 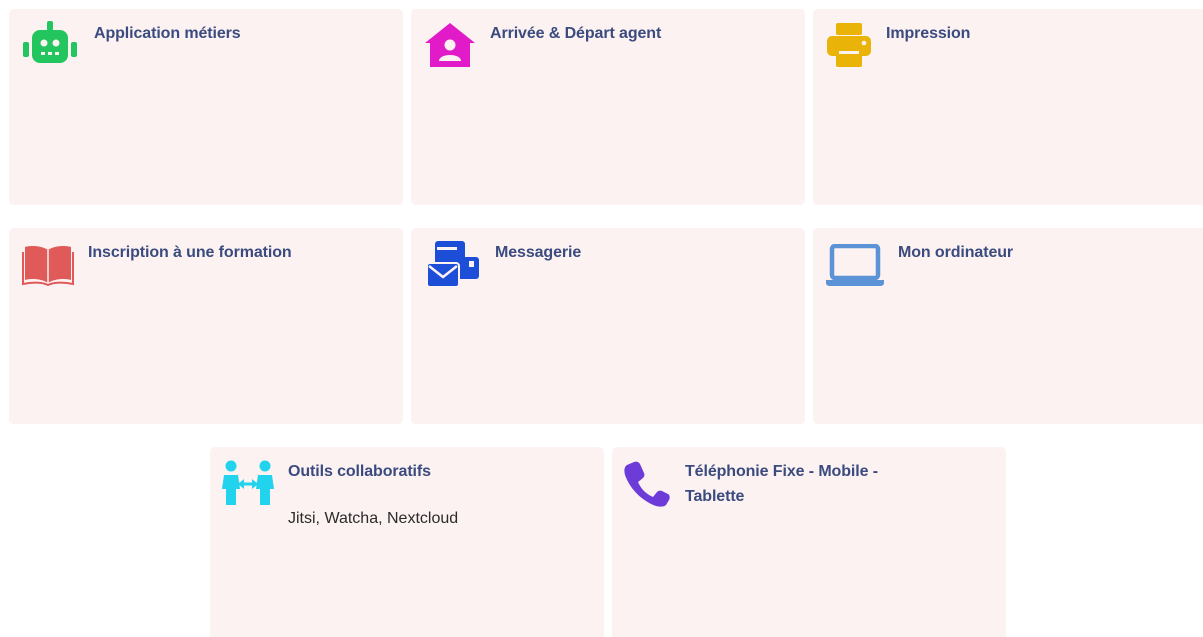 I want to click on tile-telephonie: Téléphonie Fixe - Mobile - Tablette, so click(x=809, y=542).